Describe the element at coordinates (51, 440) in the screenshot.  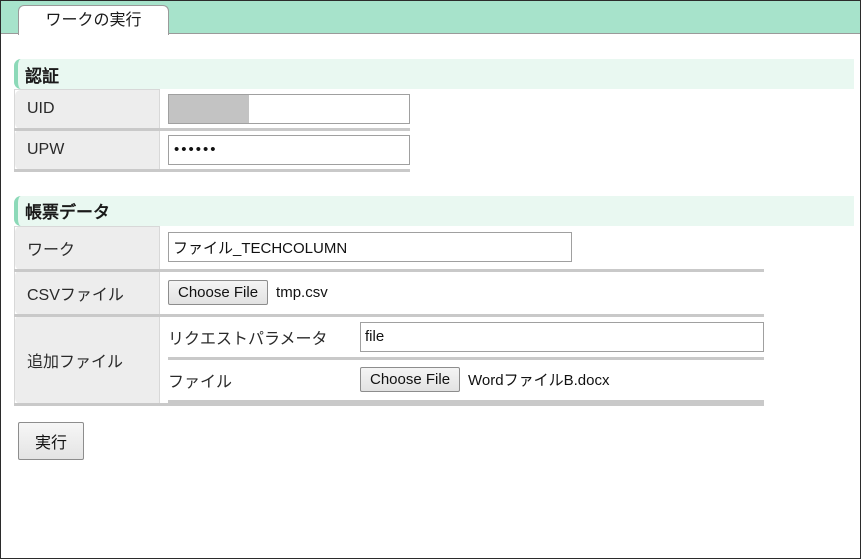
I see `execute-button: 実行` at that location.